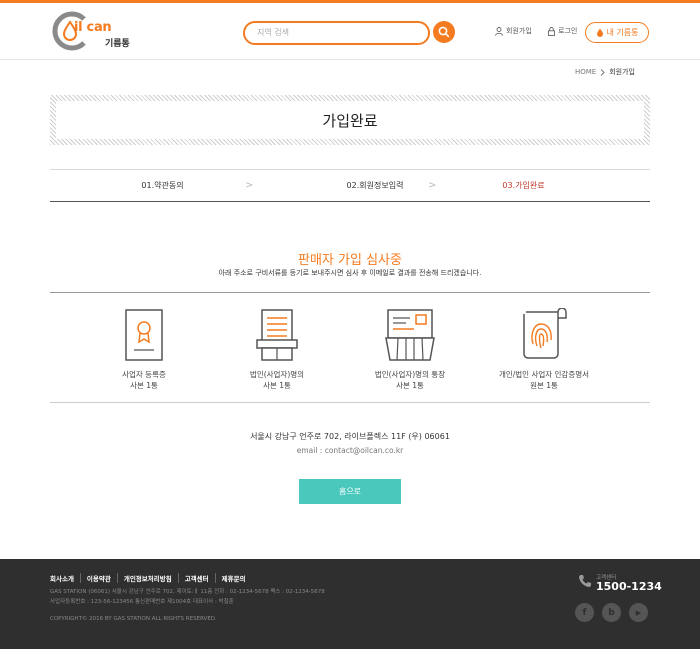  I want to click on footer-nav: 회사소개 이용약관 개인정보처리방침 고객센터 제휴문의, so click(151, 578).